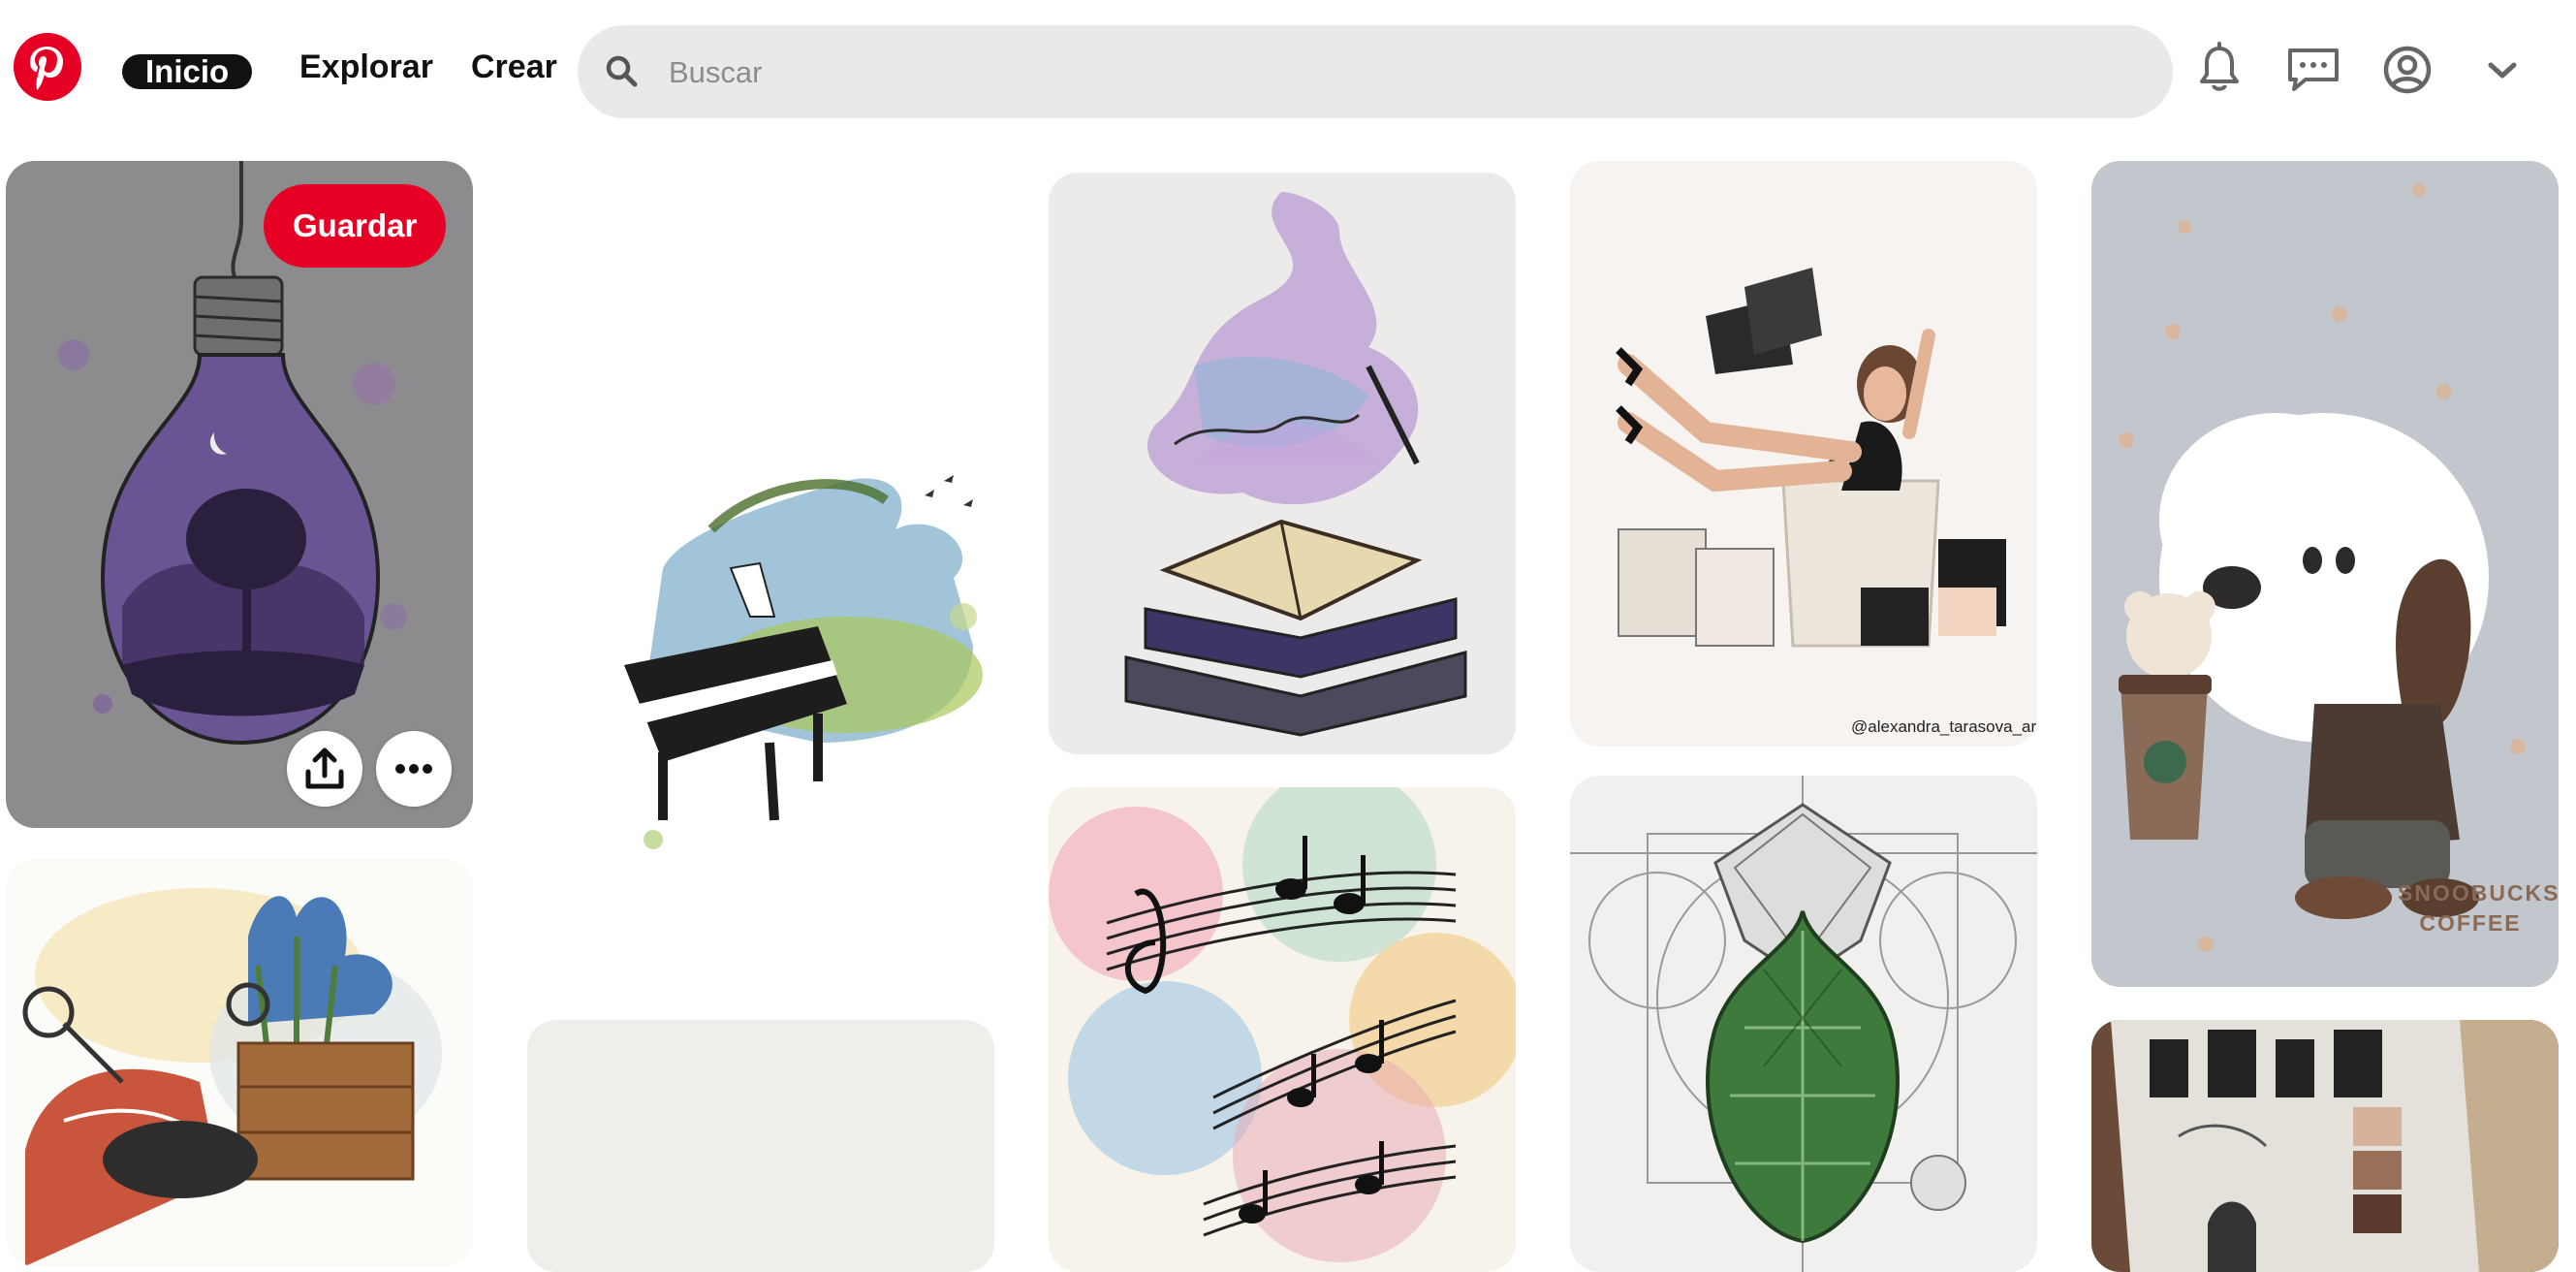 Image resolution: width=2576 pixels, height=1272 pixels. What do you see at coordinates (1944, 726) in the screenshot?
I see `artist-watermark: @alexandra_tarasova_art` at bounding box center [1944, 726].